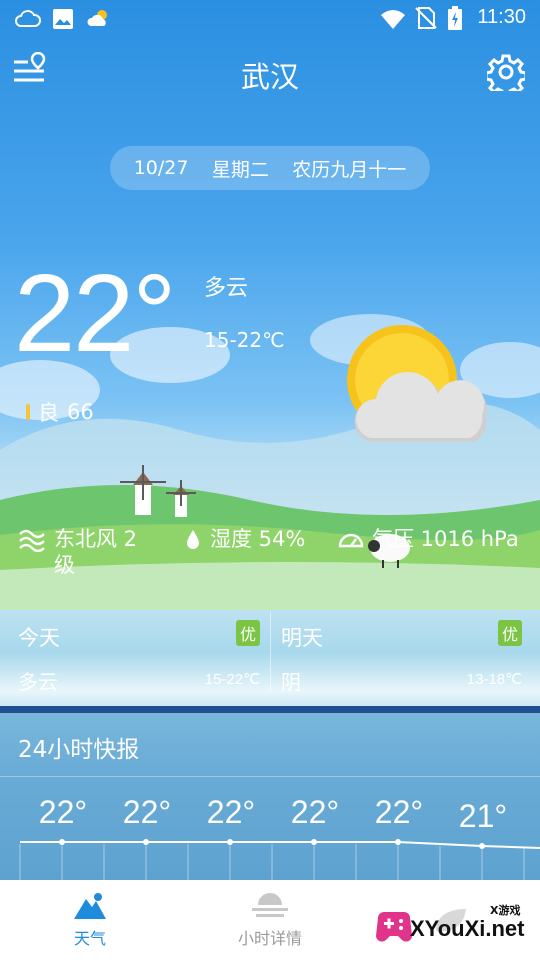  I want to click on current-temp-range: 15-22℃, so click(244, 340).